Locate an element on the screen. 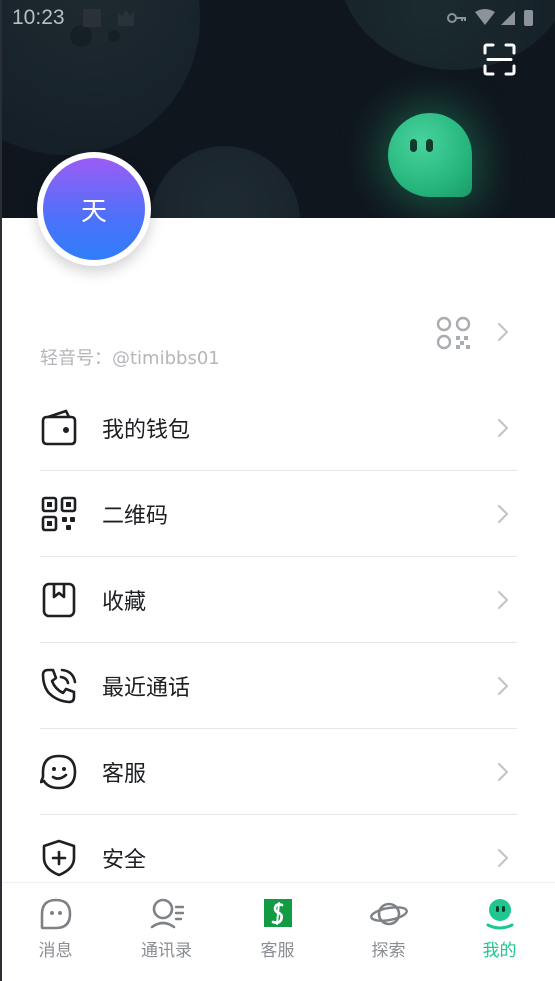  bottom-tab-bar: 消息 通讯录 客服 探索 我的 is located at coordinates (277, 931).